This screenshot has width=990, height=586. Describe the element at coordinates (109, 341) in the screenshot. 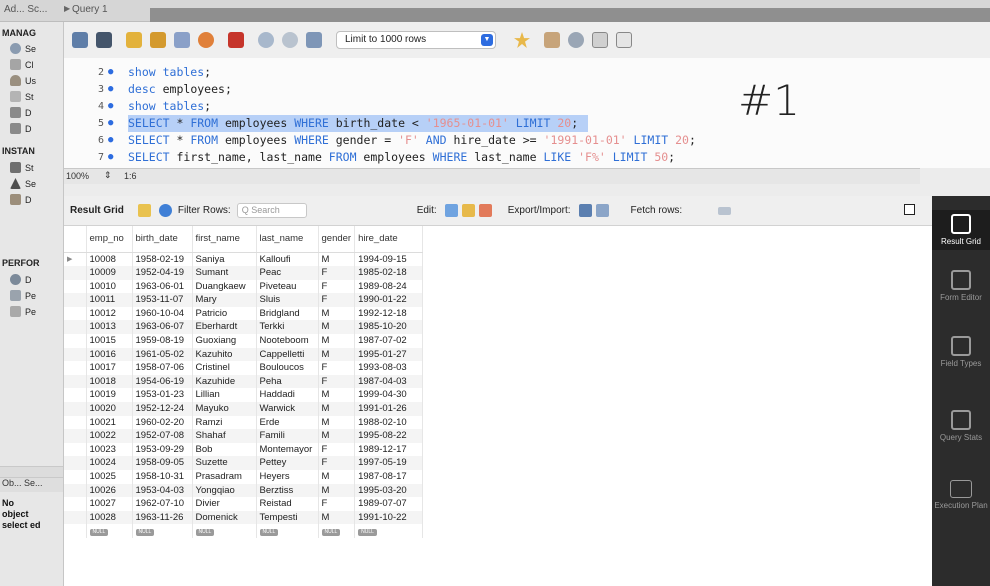

I see `table-cell: 10015` at that location.